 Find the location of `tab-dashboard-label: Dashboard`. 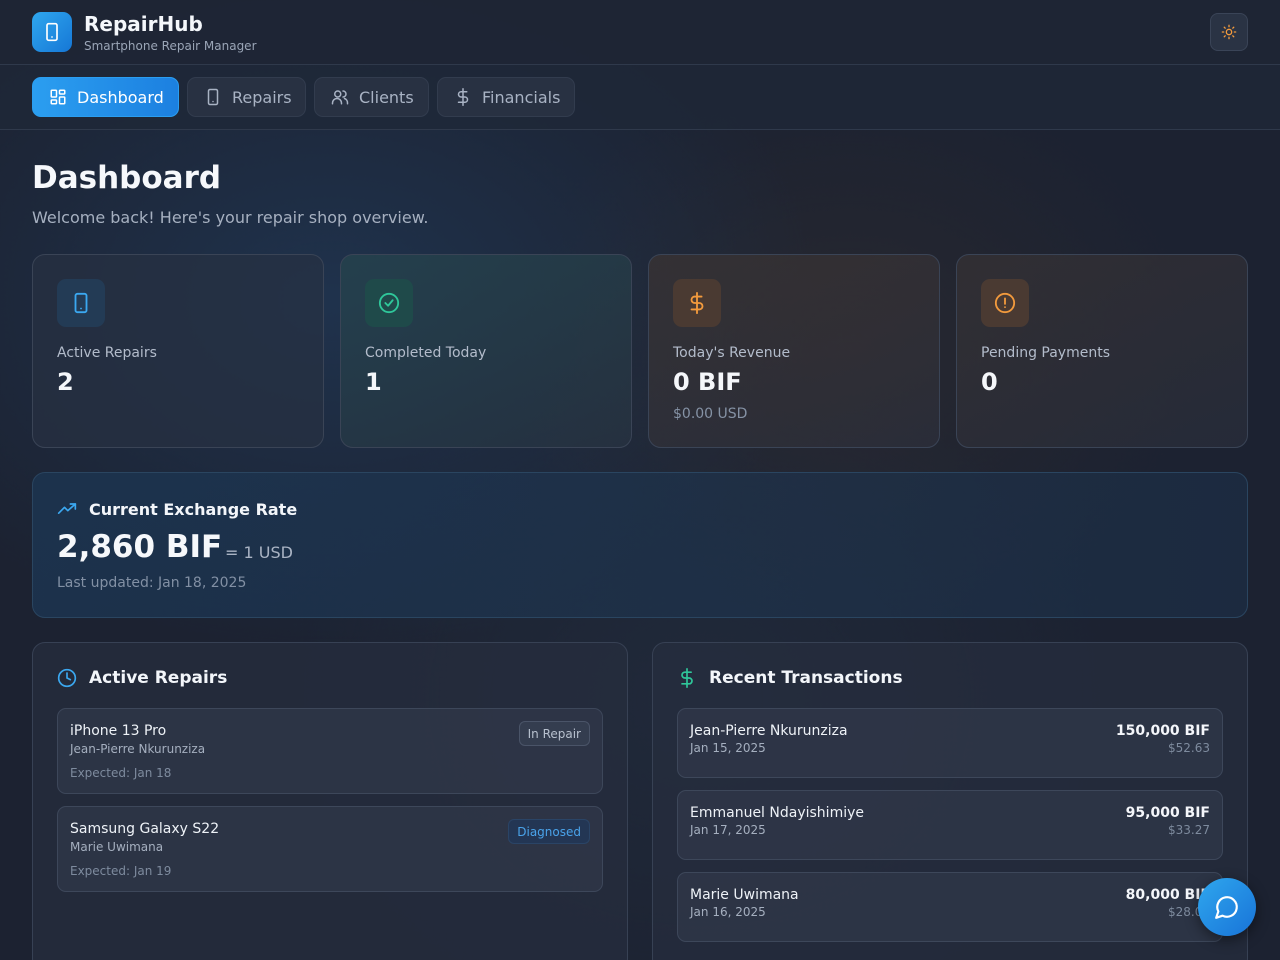

tab-dashboard-label: Dashboard is located at coordinates (120, 97).